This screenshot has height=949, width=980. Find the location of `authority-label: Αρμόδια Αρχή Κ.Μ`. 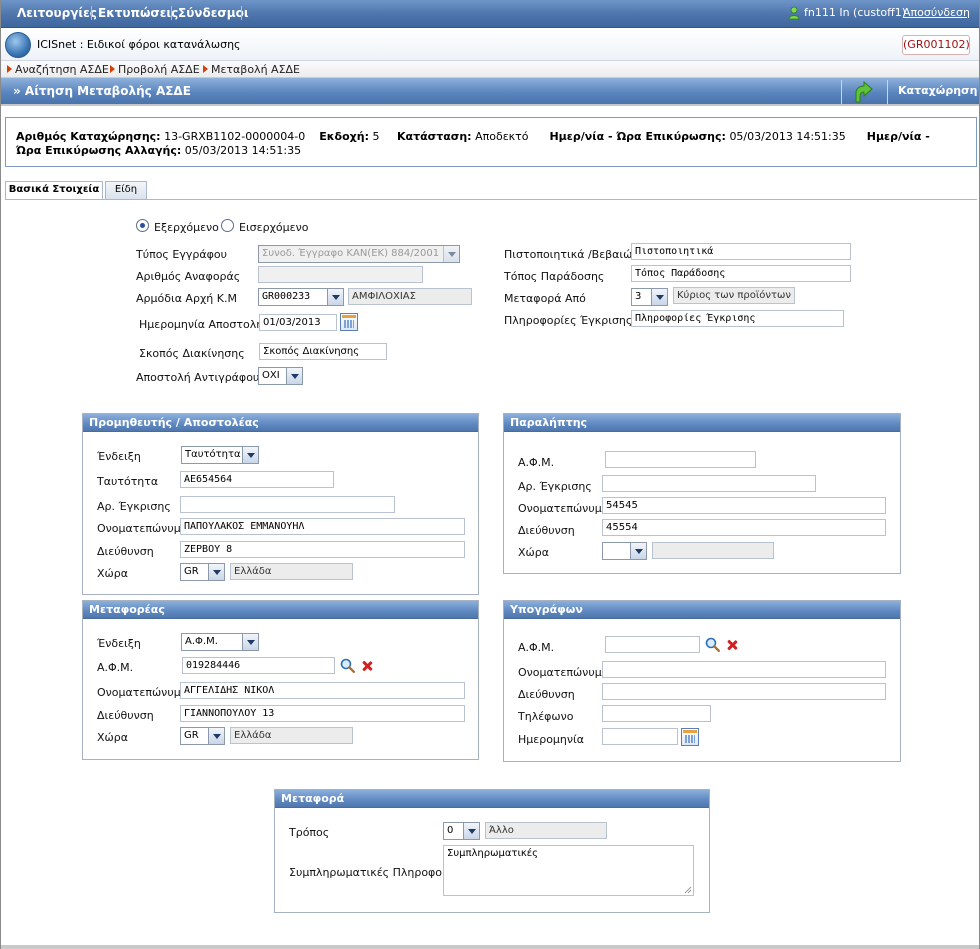

authority-label: Αρμόδια Αρχή Κ.Μ is located at coordinates (186, 298).